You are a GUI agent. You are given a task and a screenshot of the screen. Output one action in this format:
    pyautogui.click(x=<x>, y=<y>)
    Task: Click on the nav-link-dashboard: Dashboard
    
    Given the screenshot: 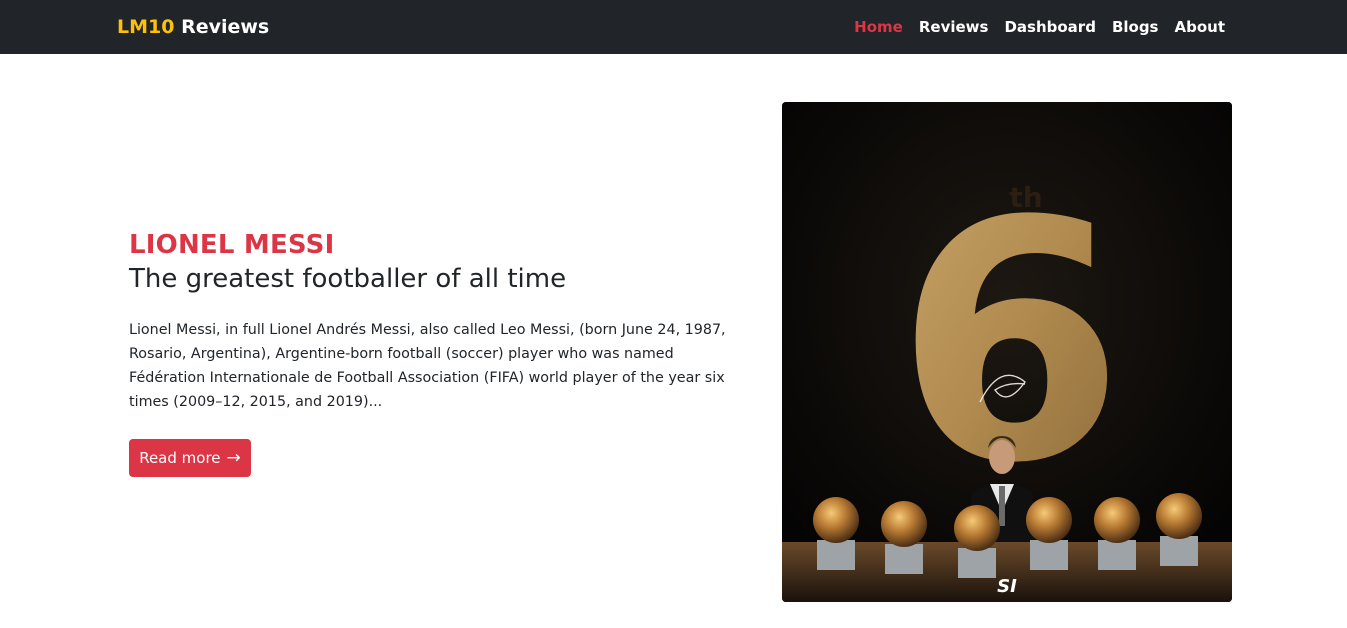 What is the action you would take?
    pyautogui.click(x=1049, y=27)
    